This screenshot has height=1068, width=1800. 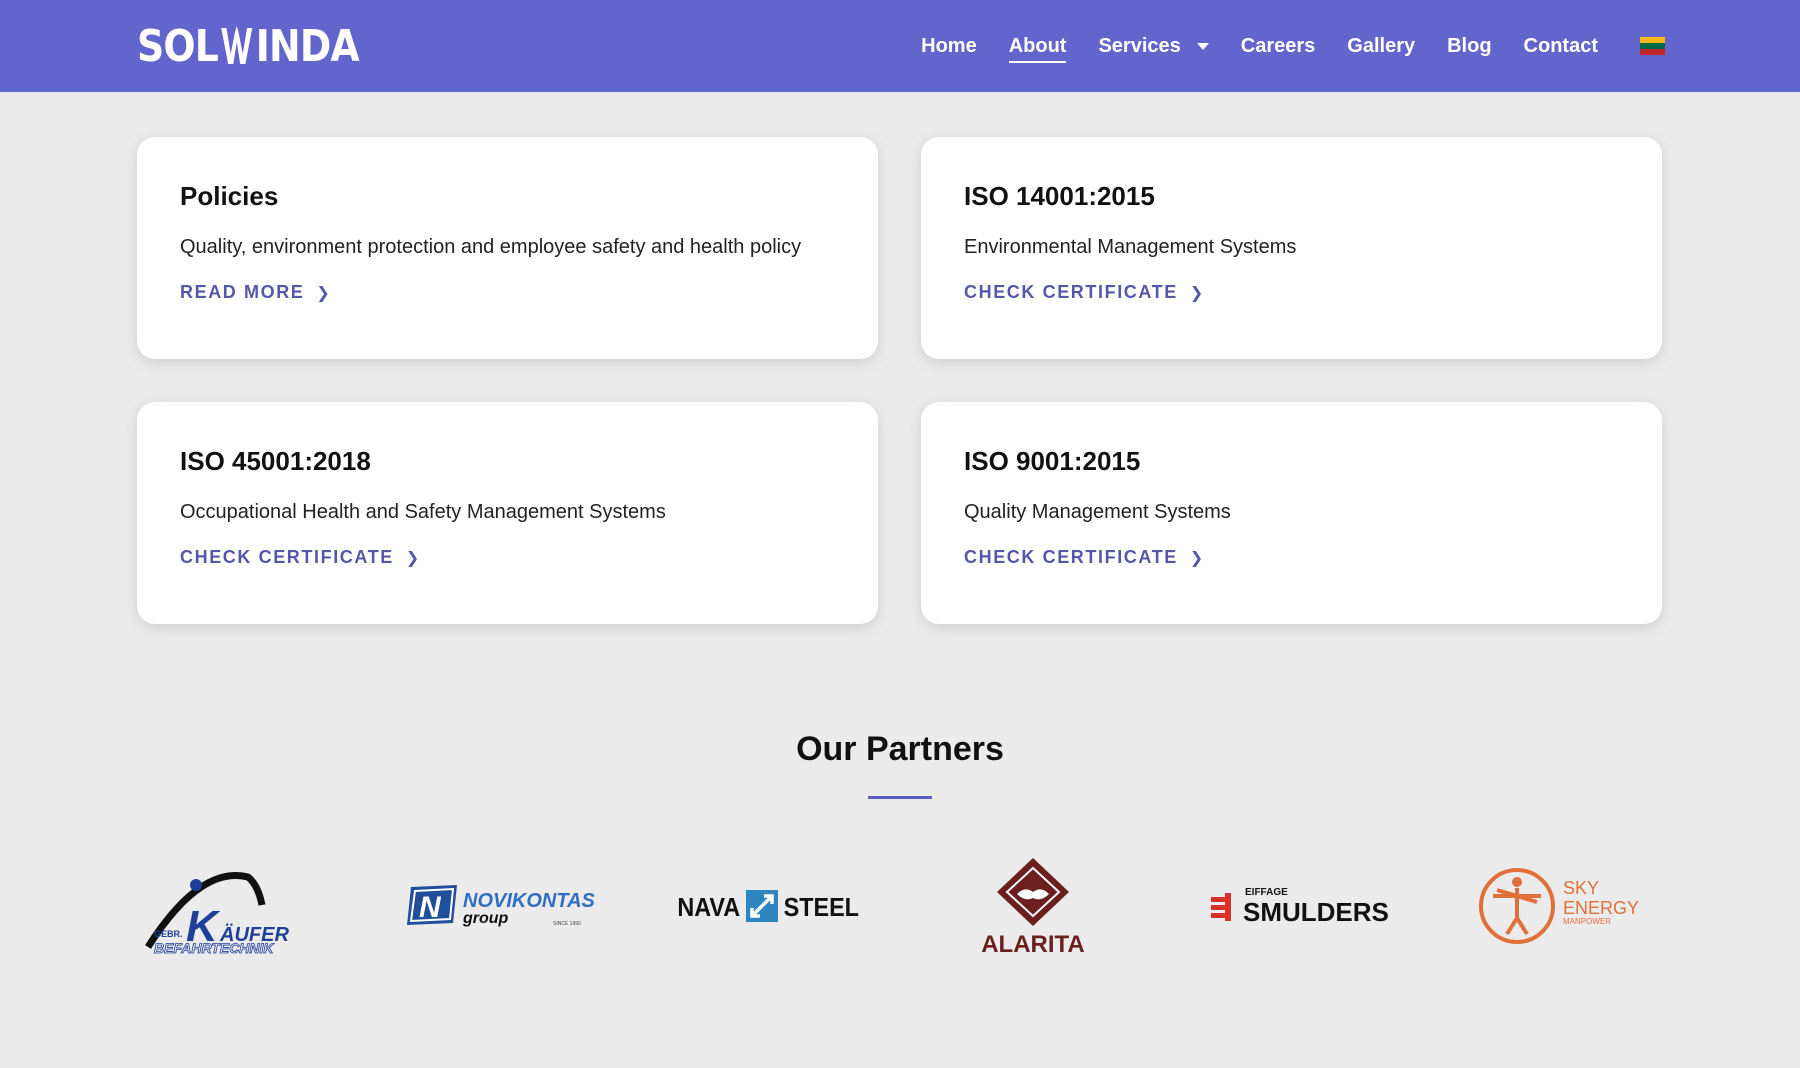 I want to click on novikontas-logo-graphic: N NOVIKONTAS group SINCE 1990, so click(x=501, y=906).